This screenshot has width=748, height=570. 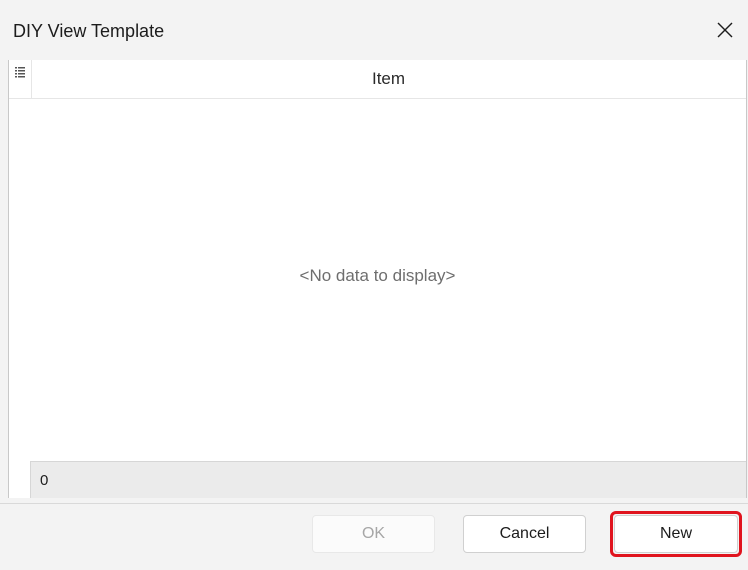 I want to click on new-button-label: New, so click(x=675, y=533).